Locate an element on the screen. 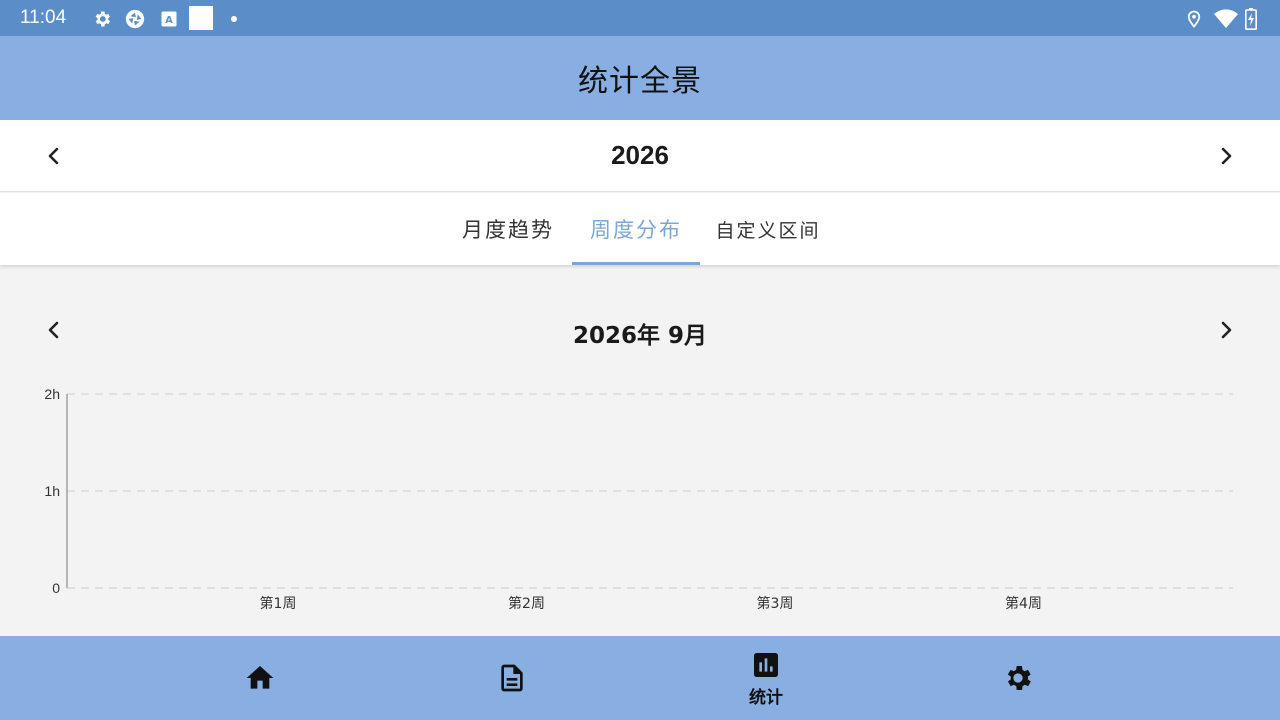 Image resolution: width=1280 pixels, height=720 pixels. y-tick-label: 0 is located at coordinates (56, 588).